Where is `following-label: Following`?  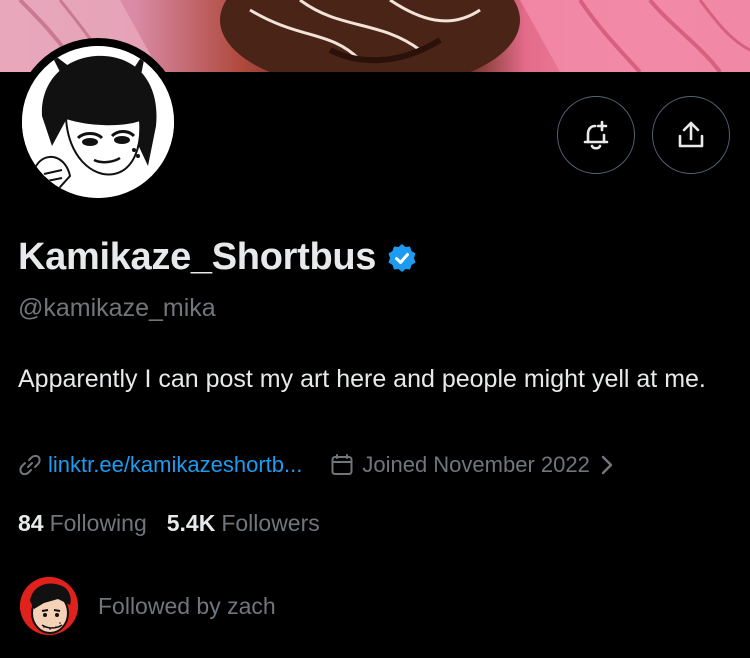 following-label: Following is located at coordinates (98, 523).